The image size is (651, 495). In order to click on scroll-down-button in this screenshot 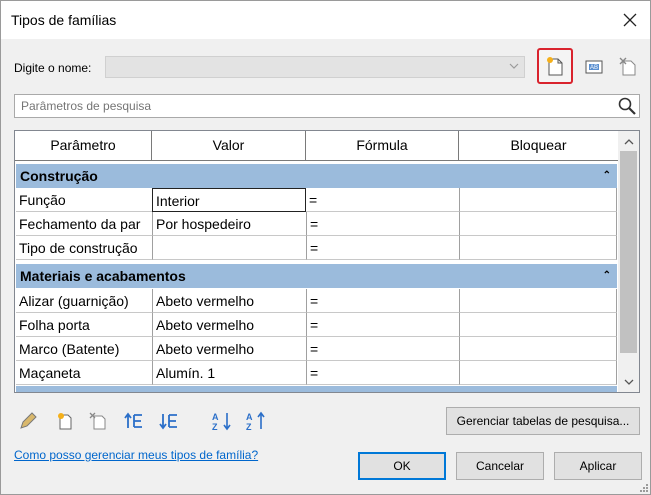, I will do `click(628, 381)`.